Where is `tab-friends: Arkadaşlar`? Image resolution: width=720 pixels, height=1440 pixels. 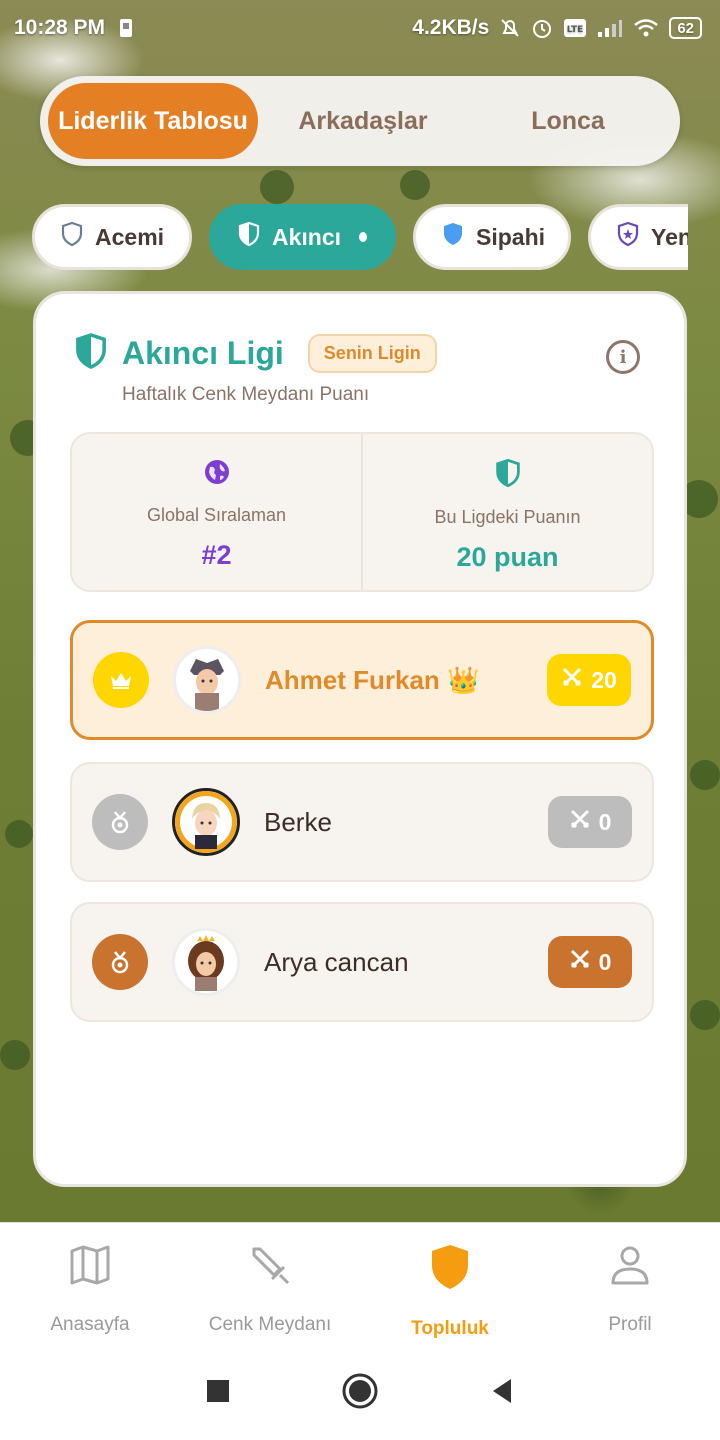
tab-friends: Arkadaşlar is located at coordinates (363, 121).